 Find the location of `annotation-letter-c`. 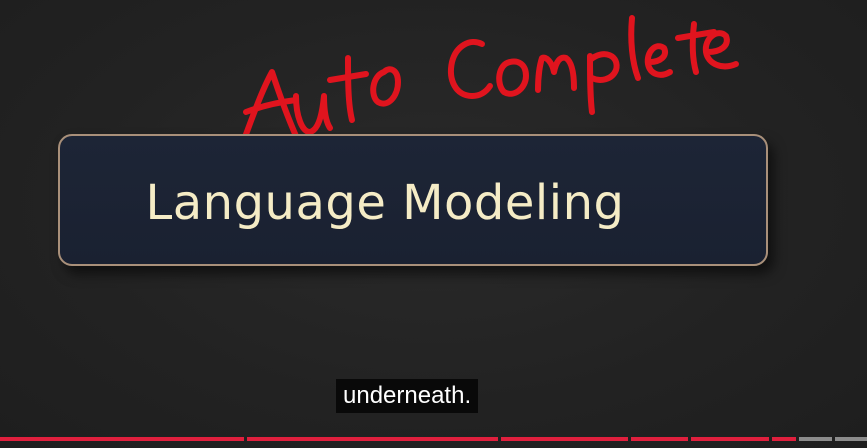

annotation-letter-c is located at coordinates (470, 69).